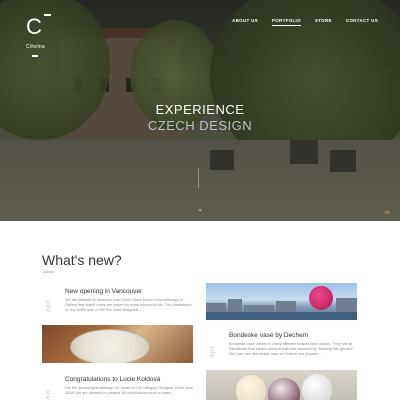 The width and height of the screenshot is (400, 400). I want to click on post-image-vases, so click(281, 385).